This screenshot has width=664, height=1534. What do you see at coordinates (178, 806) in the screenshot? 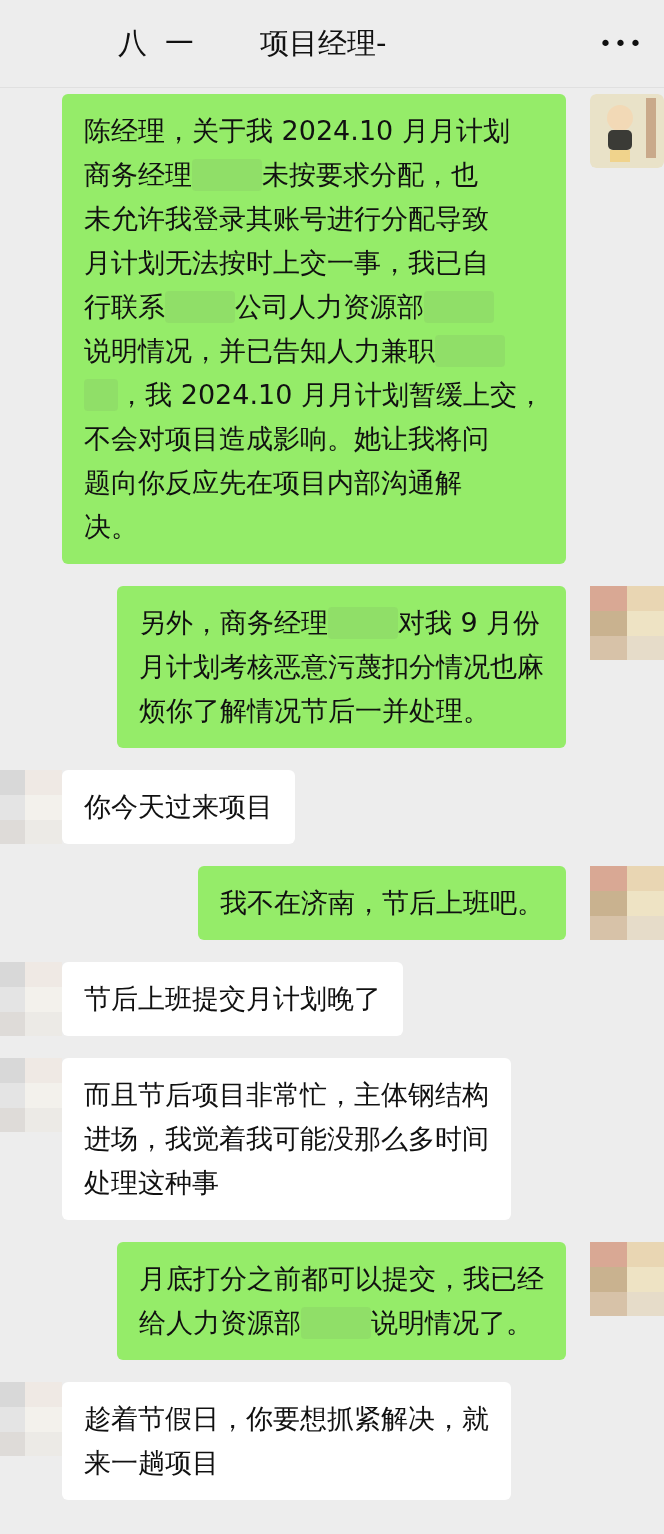
I see `message-text: 你今天过来项目` at bounding box center [178, 806].